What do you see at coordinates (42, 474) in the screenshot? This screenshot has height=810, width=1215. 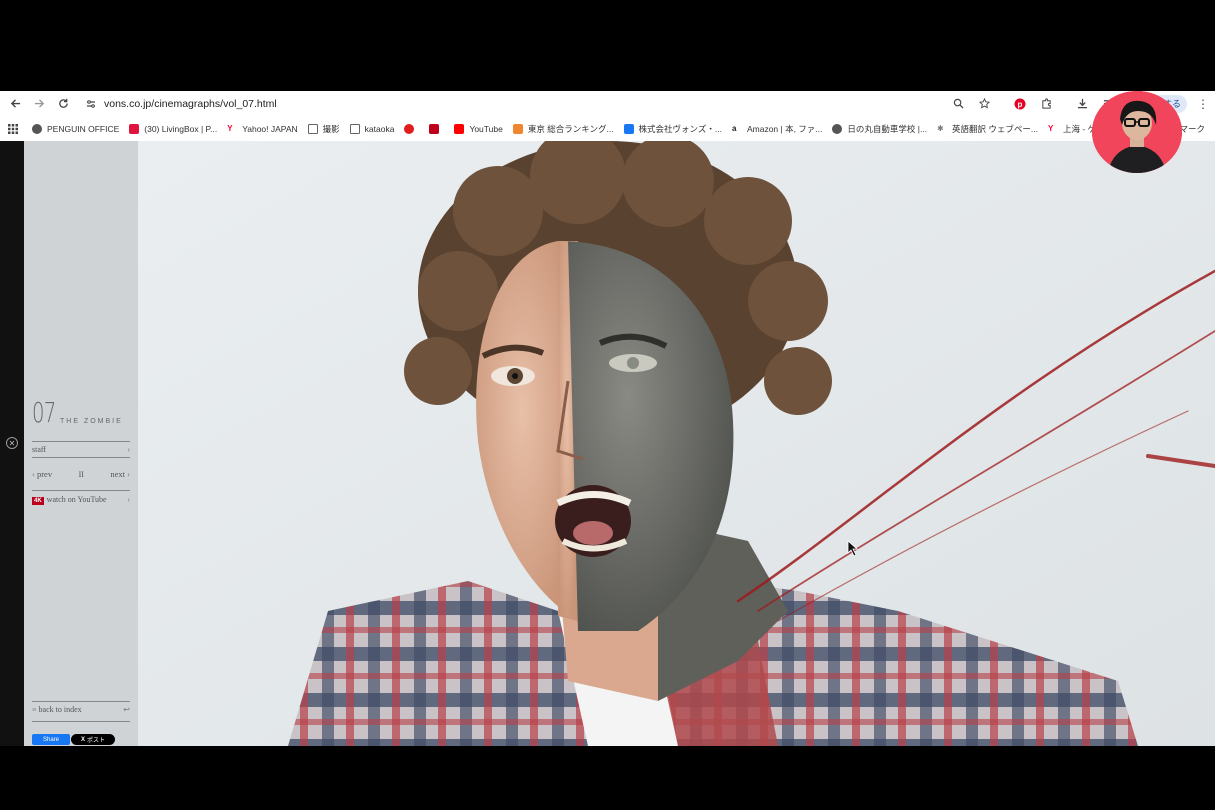 I see `prev-button: ‹ prev` at bounding box center [42, 474].